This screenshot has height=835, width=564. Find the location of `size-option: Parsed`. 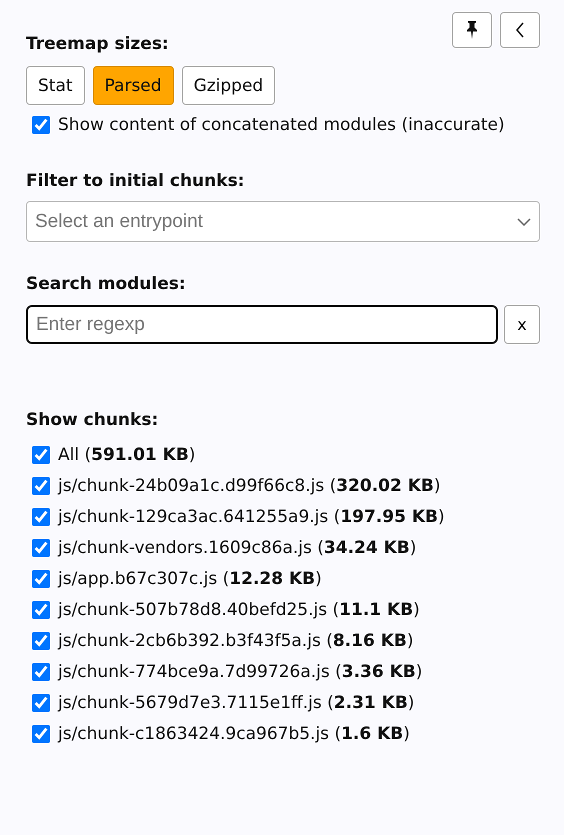

size-option: Parsed is located at coordinates (133, 85).